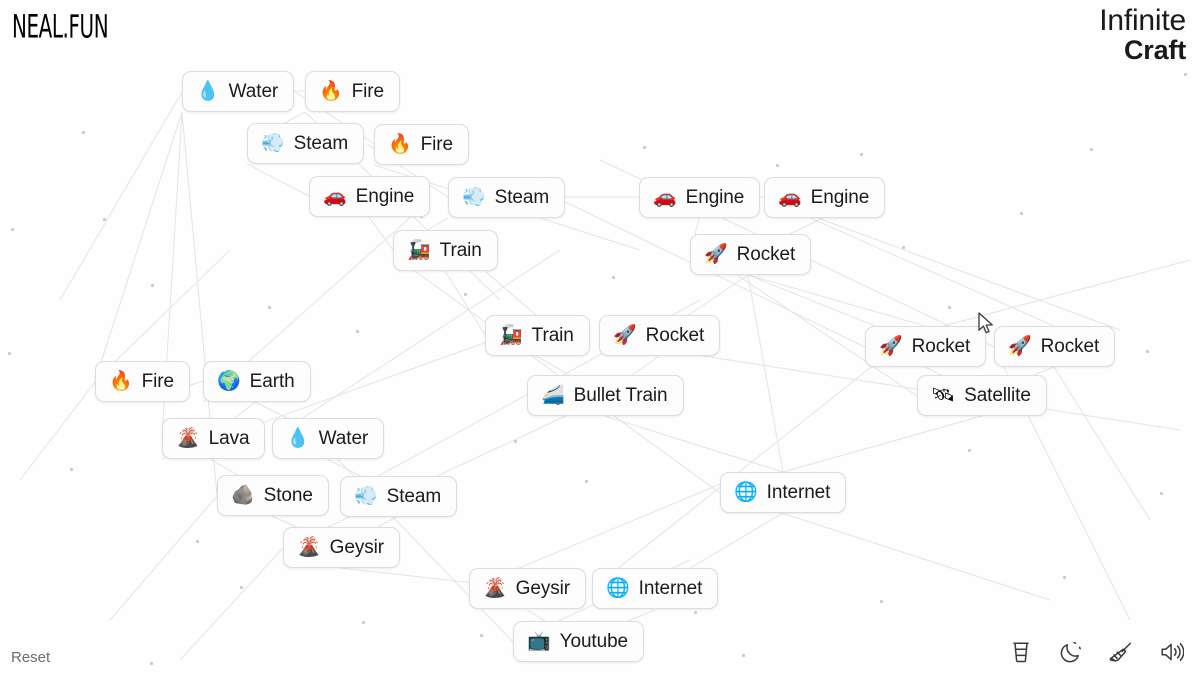 The height and width of the screenshot is (675, 1200). Describe the element at coordinates (552, 335) in the screenshot. I see `item-card-label: Train` at that location.